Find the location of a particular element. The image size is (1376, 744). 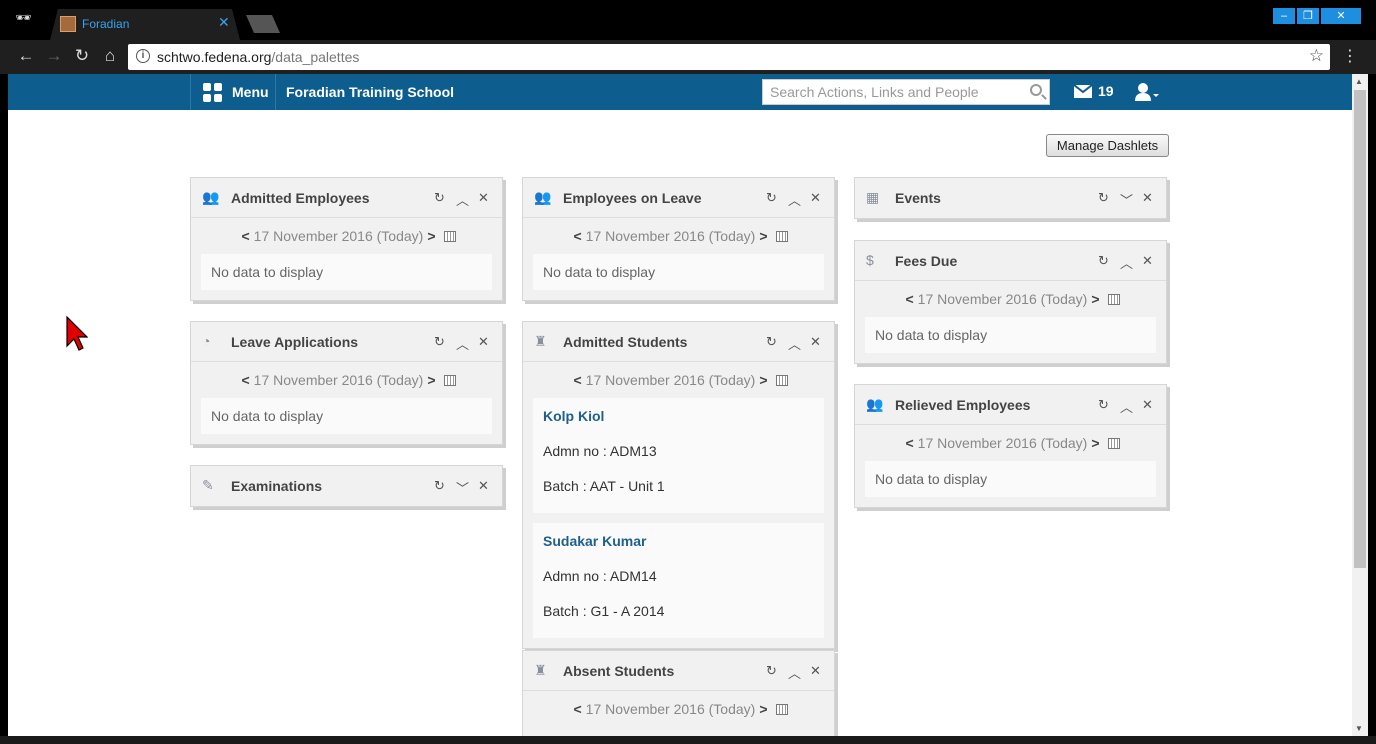

search-icon is located at coordinates (1036, 90).